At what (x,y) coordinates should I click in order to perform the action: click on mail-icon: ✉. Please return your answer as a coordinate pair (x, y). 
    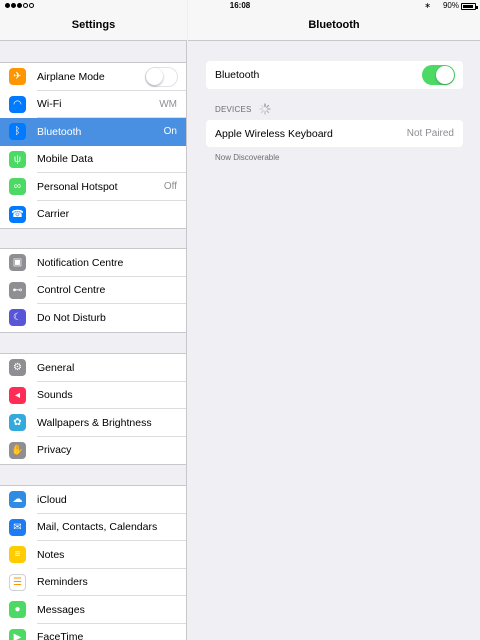
    Looking at the image, I should click on (17, 527).